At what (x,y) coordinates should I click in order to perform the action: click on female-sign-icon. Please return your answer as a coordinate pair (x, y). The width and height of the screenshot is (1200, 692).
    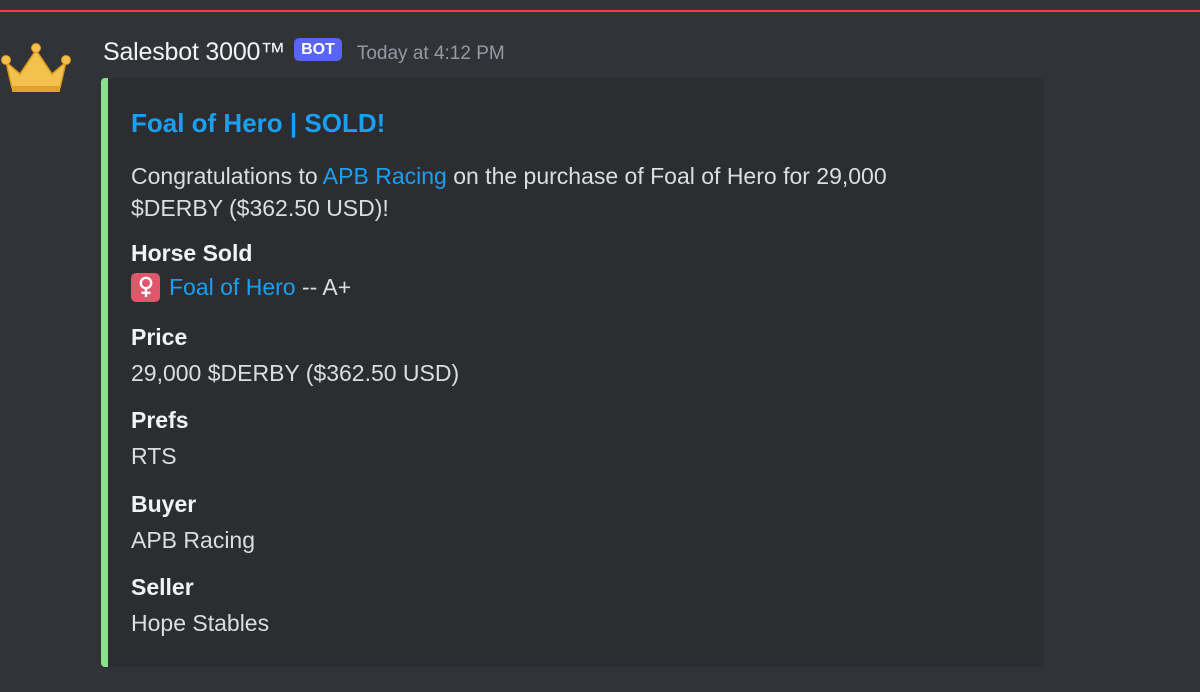
    Looking at the image, I should click on (145, 287).